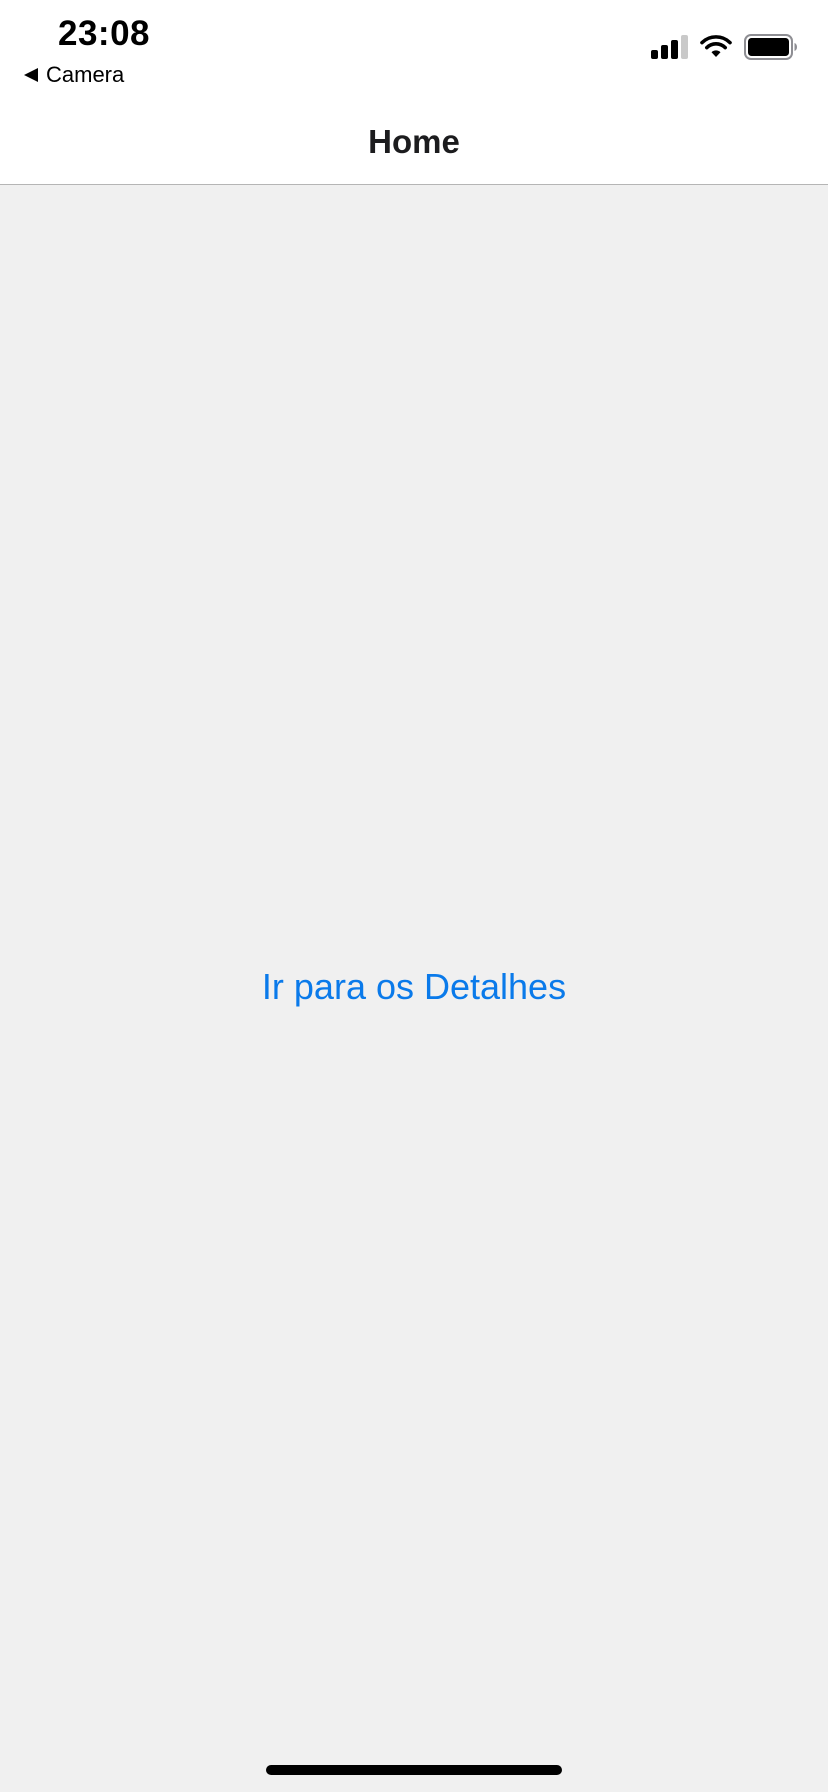  I want to click on page-title: Home, so click(414, 141).